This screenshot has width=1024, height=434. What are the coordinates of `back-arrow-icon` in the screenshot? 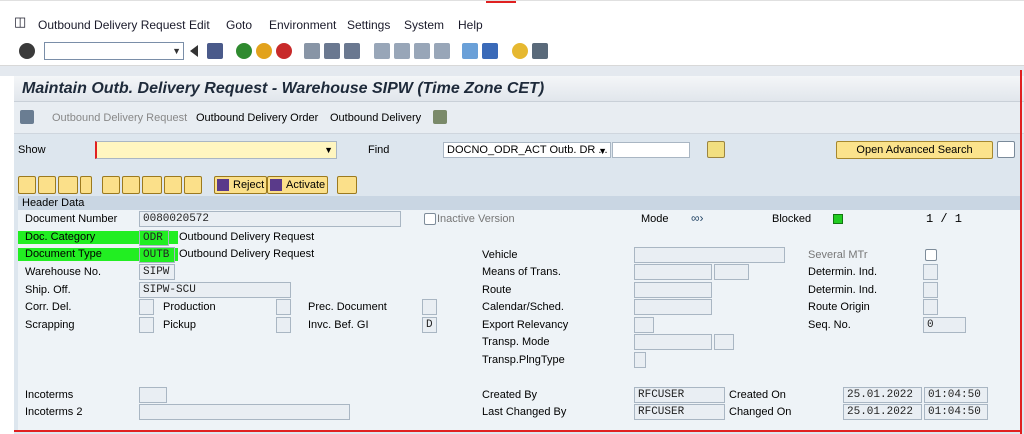 It's located at (194, 51).